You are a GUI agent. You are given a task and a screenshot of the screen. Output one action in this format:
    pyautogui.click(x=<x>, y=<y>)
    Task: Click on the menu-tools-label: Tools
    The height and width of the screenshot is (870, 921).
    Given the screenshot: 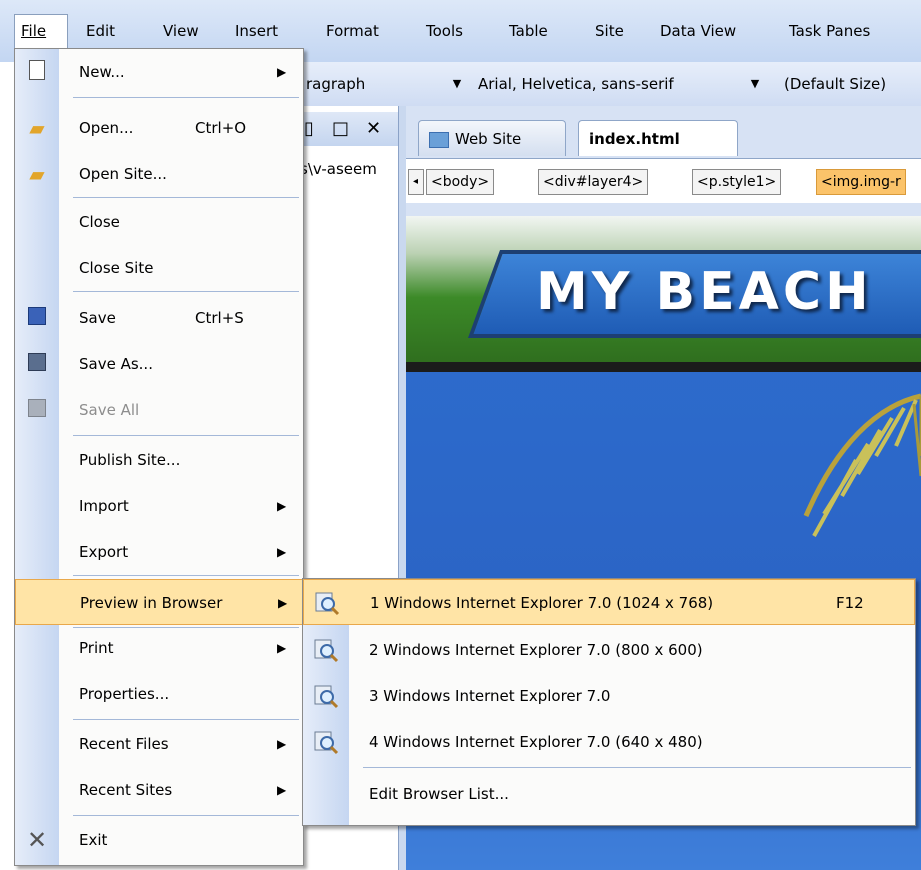 What is the action you would take?
    pyautogui.click(x=444, y=31)
    